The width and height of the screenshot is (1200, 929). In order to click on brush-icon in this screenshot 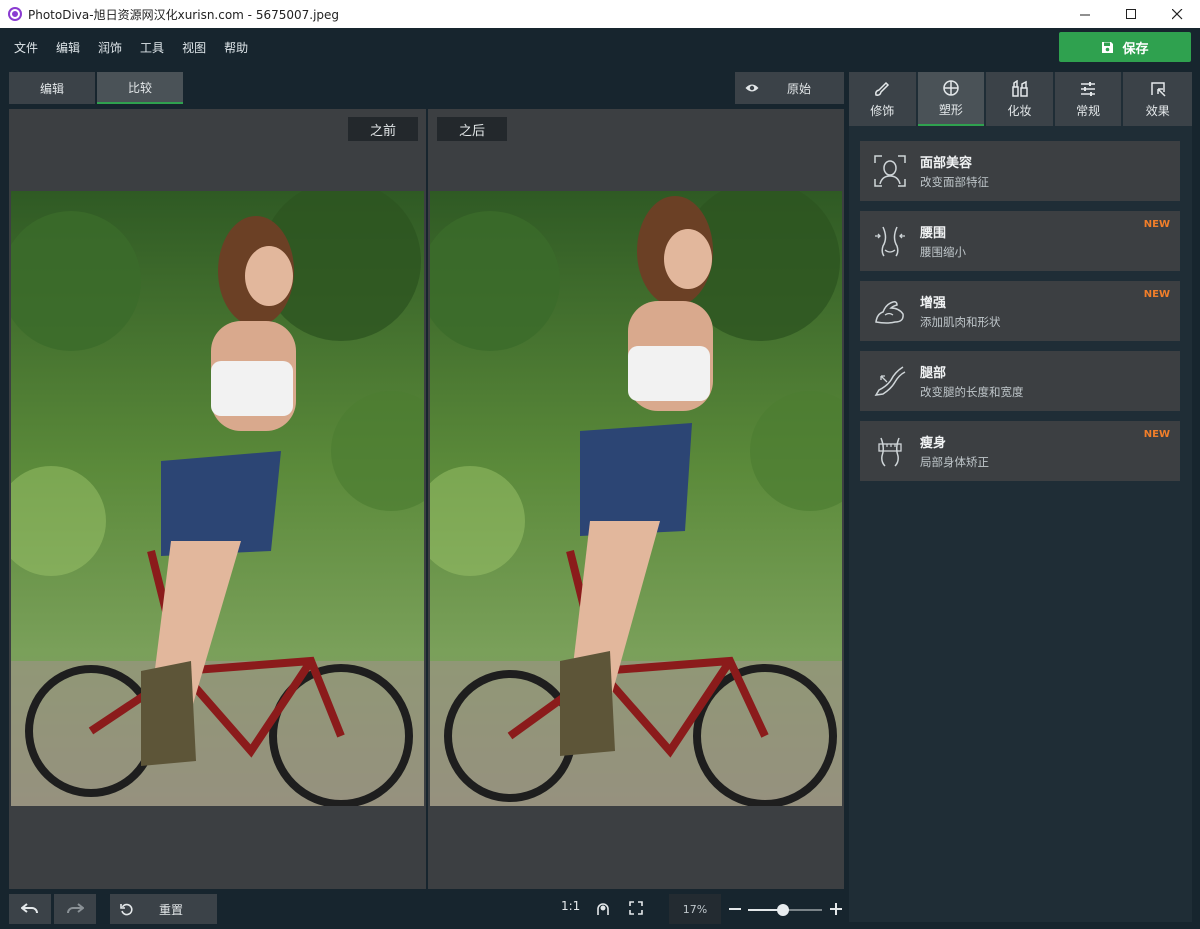, I will do `click(882, 88)`.